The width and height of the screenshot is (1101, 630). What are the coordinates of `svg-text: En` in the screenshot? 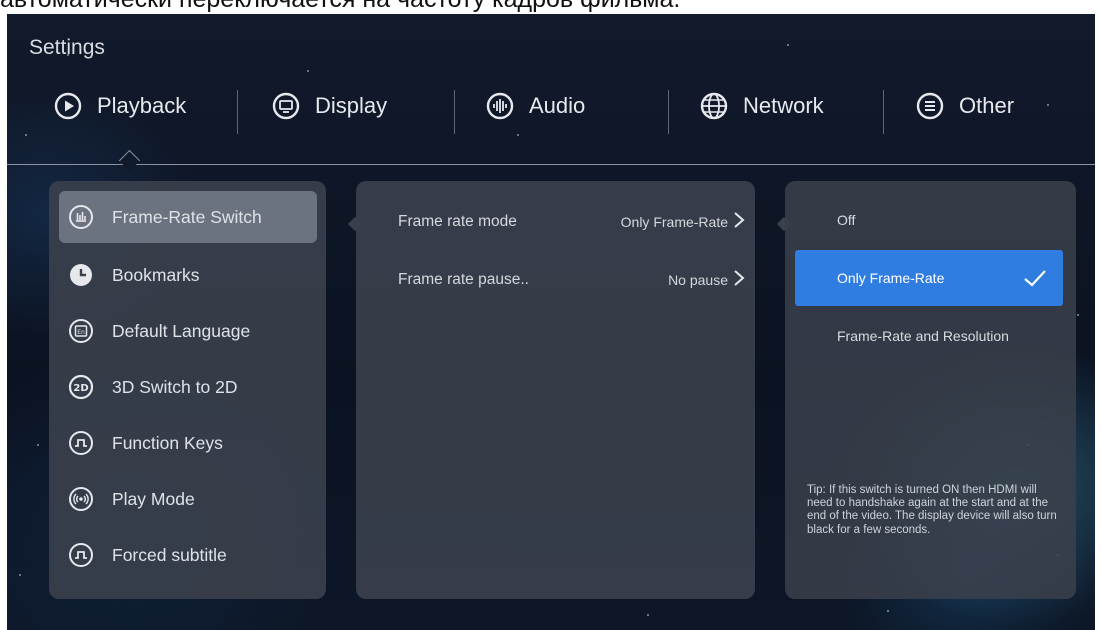 It's located at (81, 332).